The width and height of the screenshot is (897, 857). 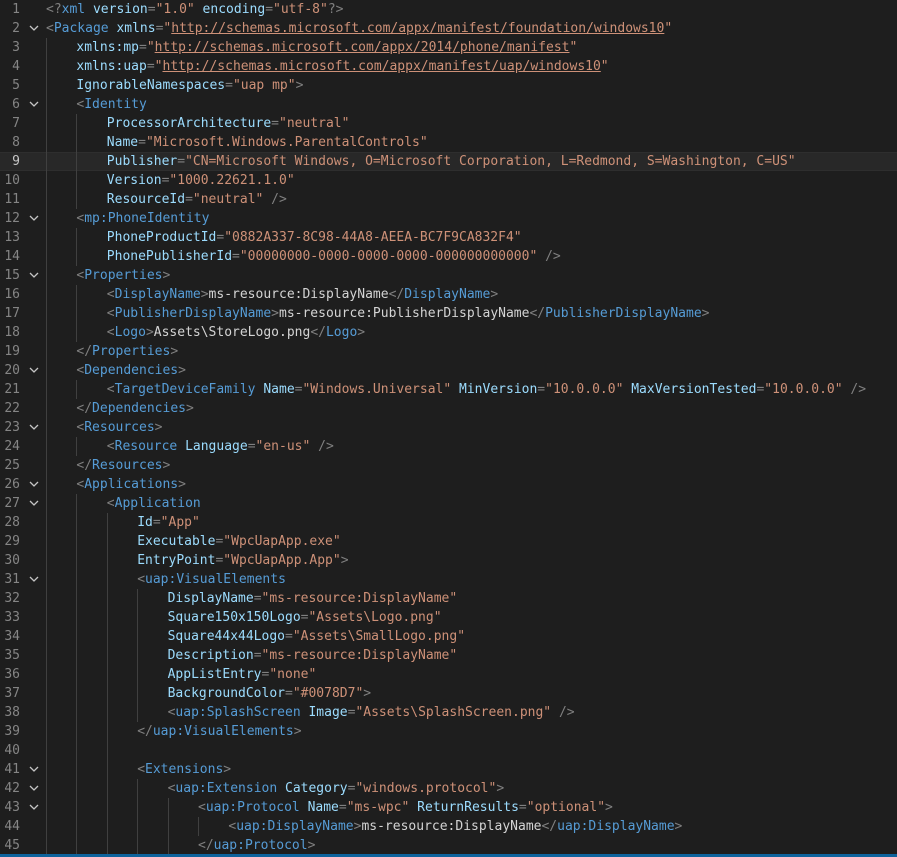 I want to click on code-line: 25 </Resources>, so click(x=448, y=465).